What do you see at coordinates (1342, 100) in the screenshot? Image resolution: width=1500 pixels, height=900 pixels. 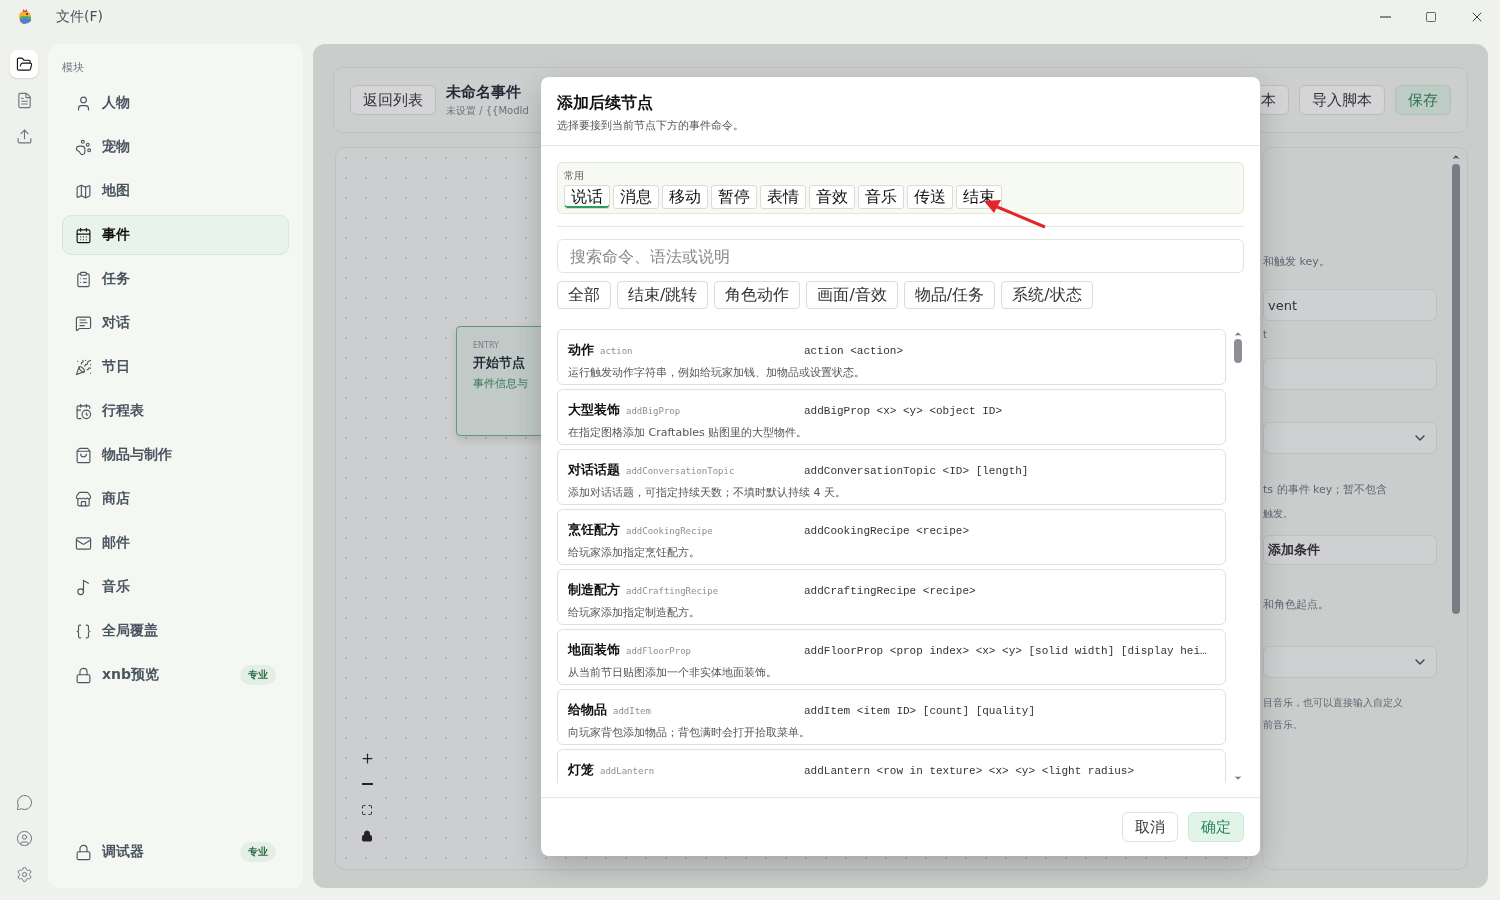 I see `header-button: 导入脚本` at bounding box center [1342, 100].